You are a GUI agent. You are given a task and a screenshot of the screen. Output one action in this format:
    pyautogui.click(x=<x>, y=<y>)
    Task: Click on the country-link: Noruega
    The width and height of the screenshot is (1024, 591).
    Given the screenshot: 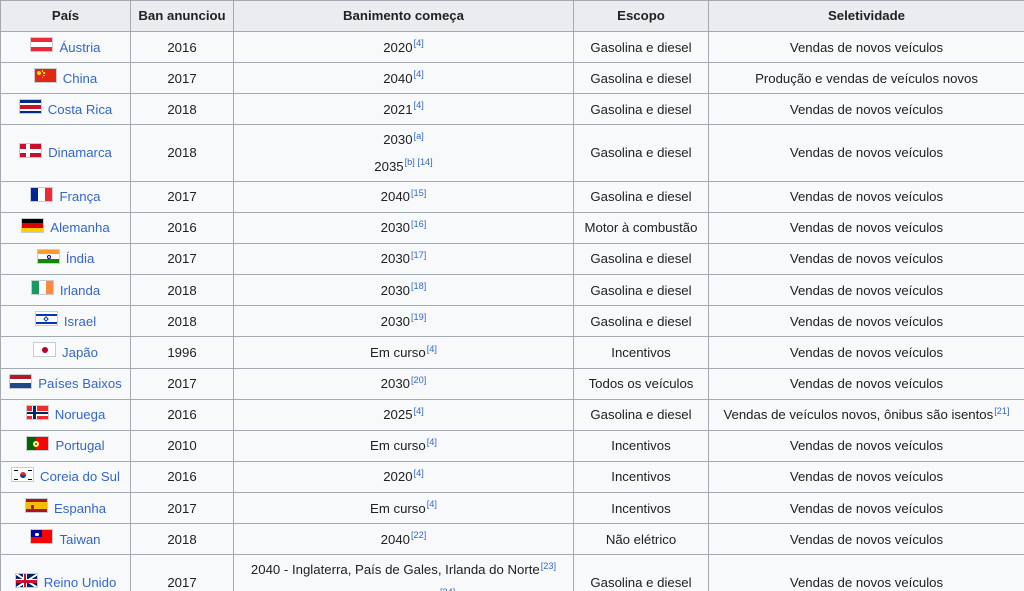 What is the action you would take?
    pyautogui.click(x=80, y=414)
    